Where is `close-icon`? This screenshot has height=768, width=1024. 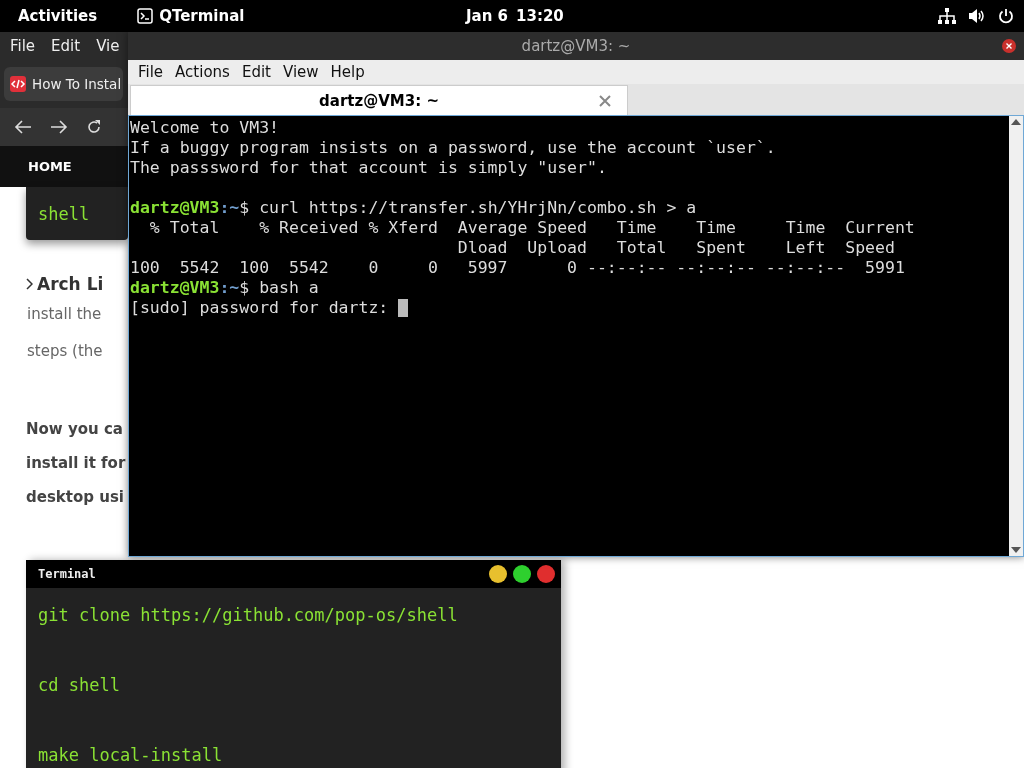
close-icon is located at coordinates (1009, 46).